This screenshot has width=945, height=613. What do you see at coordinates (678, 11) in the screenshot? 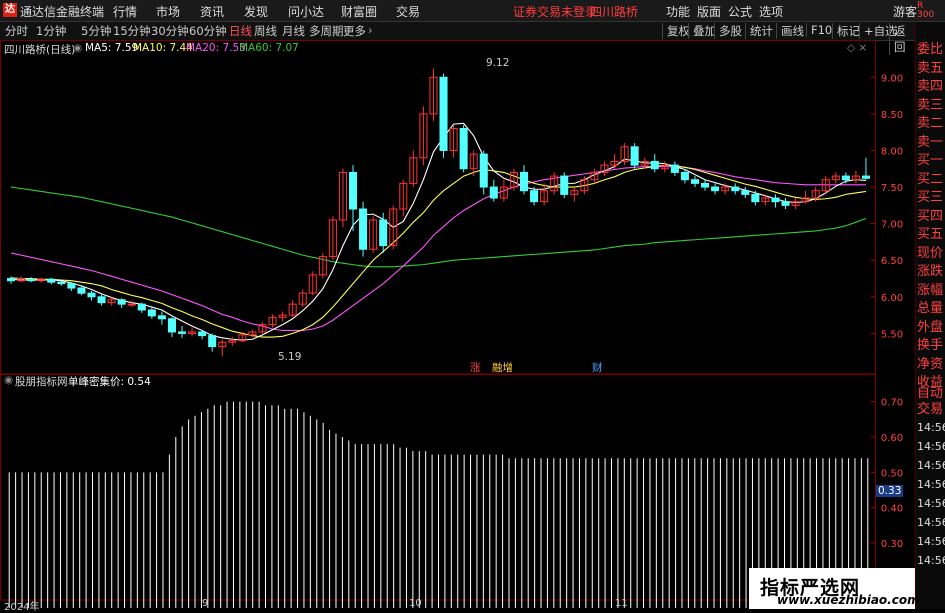
I see `menu-gongneng: 功能` at bounding box center [678, 11].